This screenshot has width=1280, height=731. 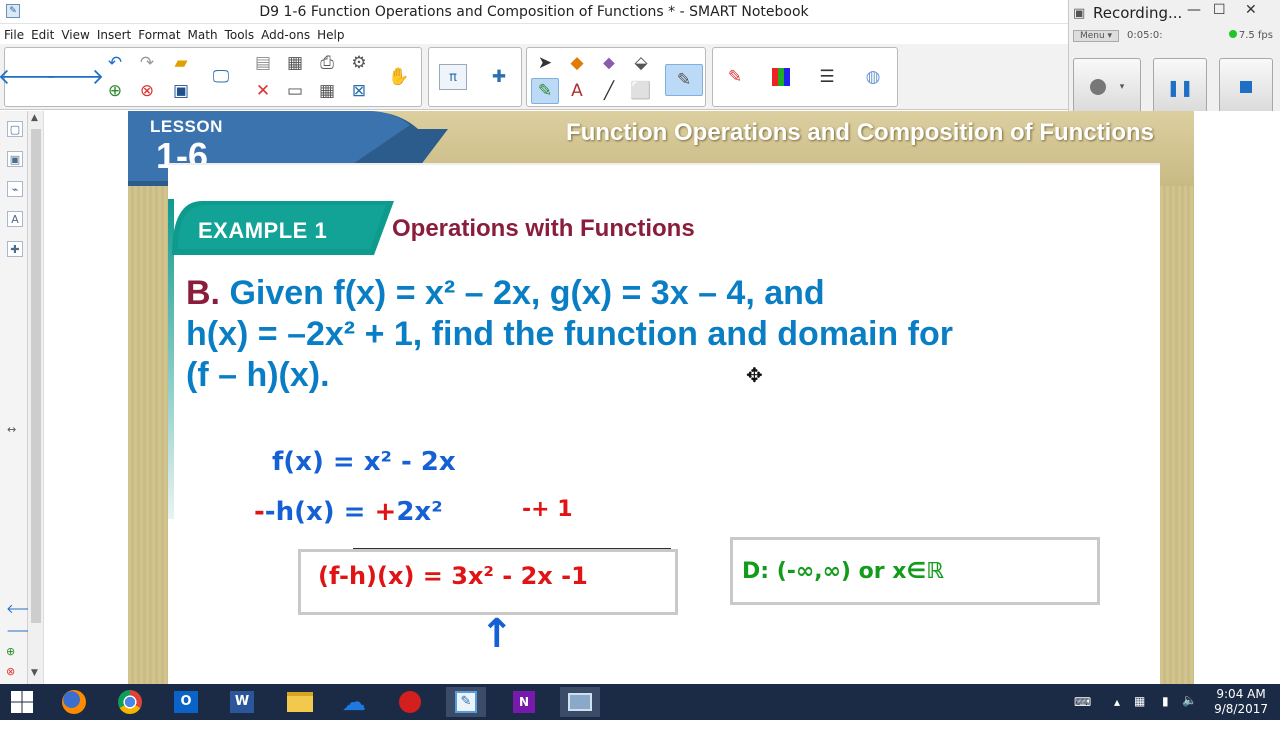 What do you see at coordinates (499, 77) in the screenshot?
I see `addon-puzzle-icon: ✚` at bounding box center [499, 77].